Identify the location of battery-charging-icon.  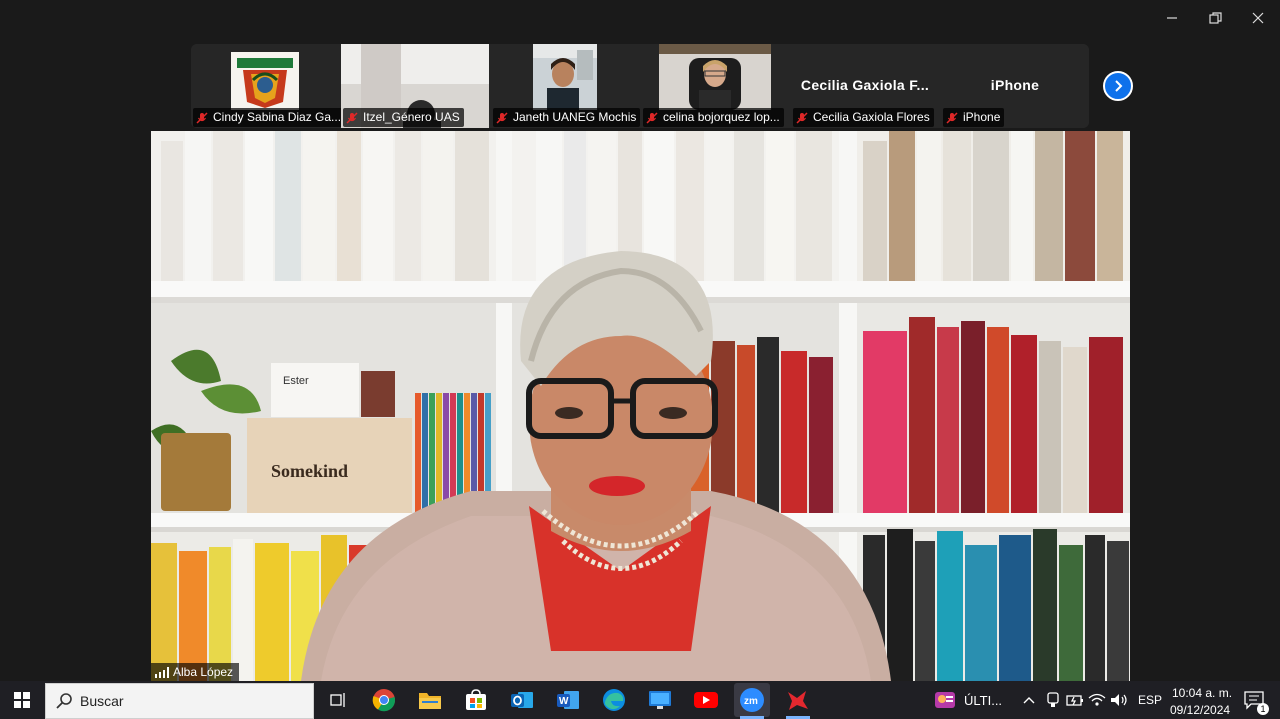
(1074, 700).